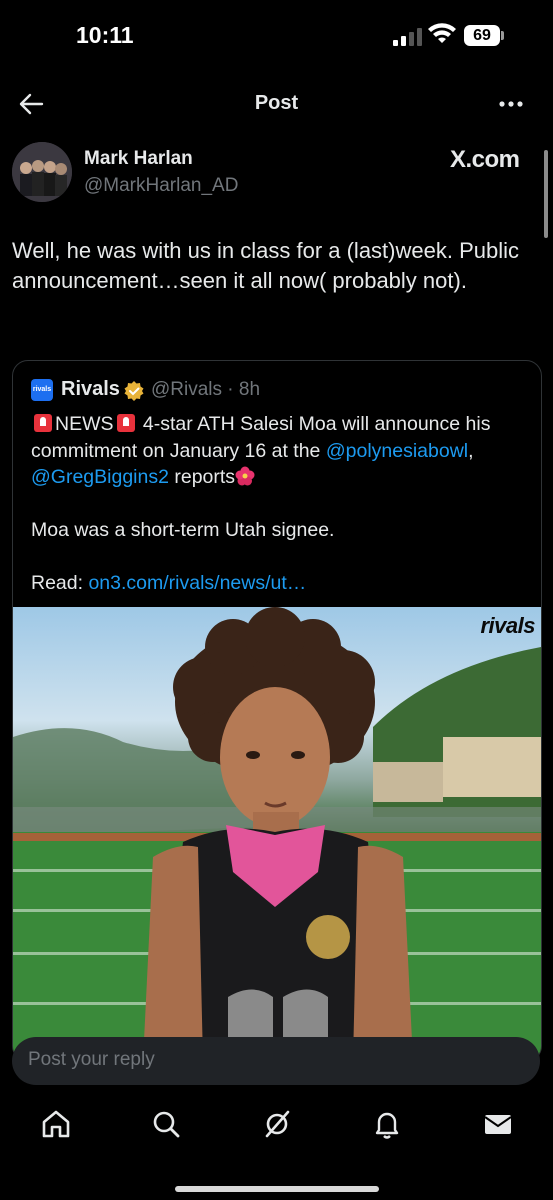 The height and width of the screenshot is (1200, 553). I want to click on quote-line-2: Moa was a short-term Utah signee., so click(183, 530).